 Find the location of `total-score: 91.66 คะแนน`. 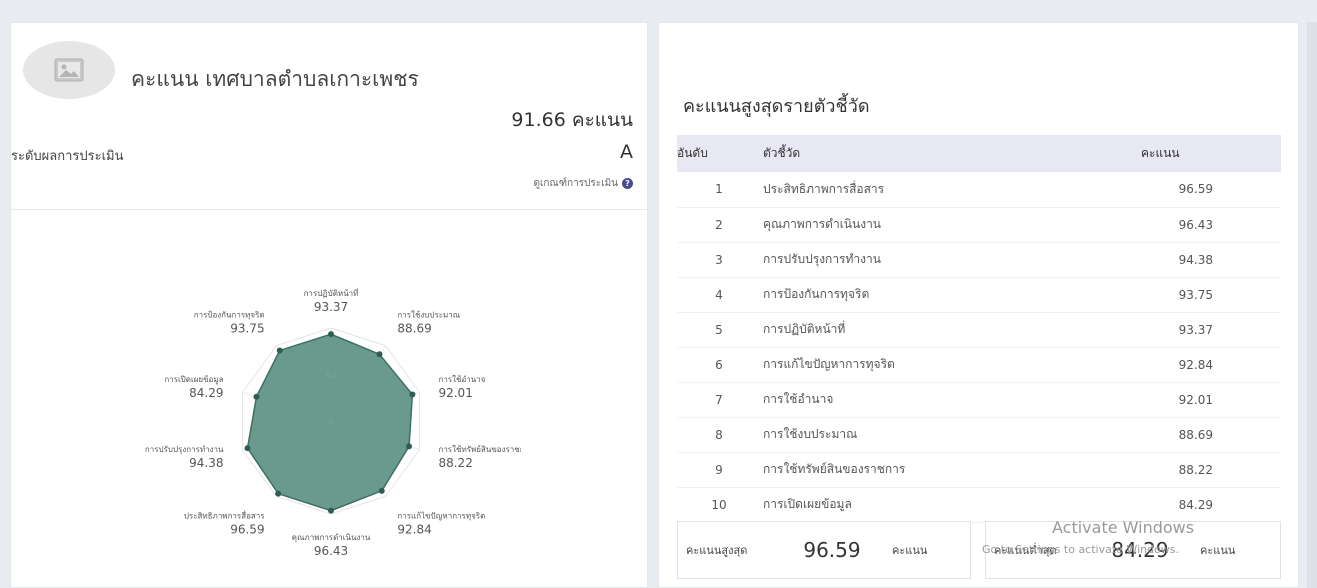

total-score: 91.66 คะแนน is located at coordinates (572, 120).